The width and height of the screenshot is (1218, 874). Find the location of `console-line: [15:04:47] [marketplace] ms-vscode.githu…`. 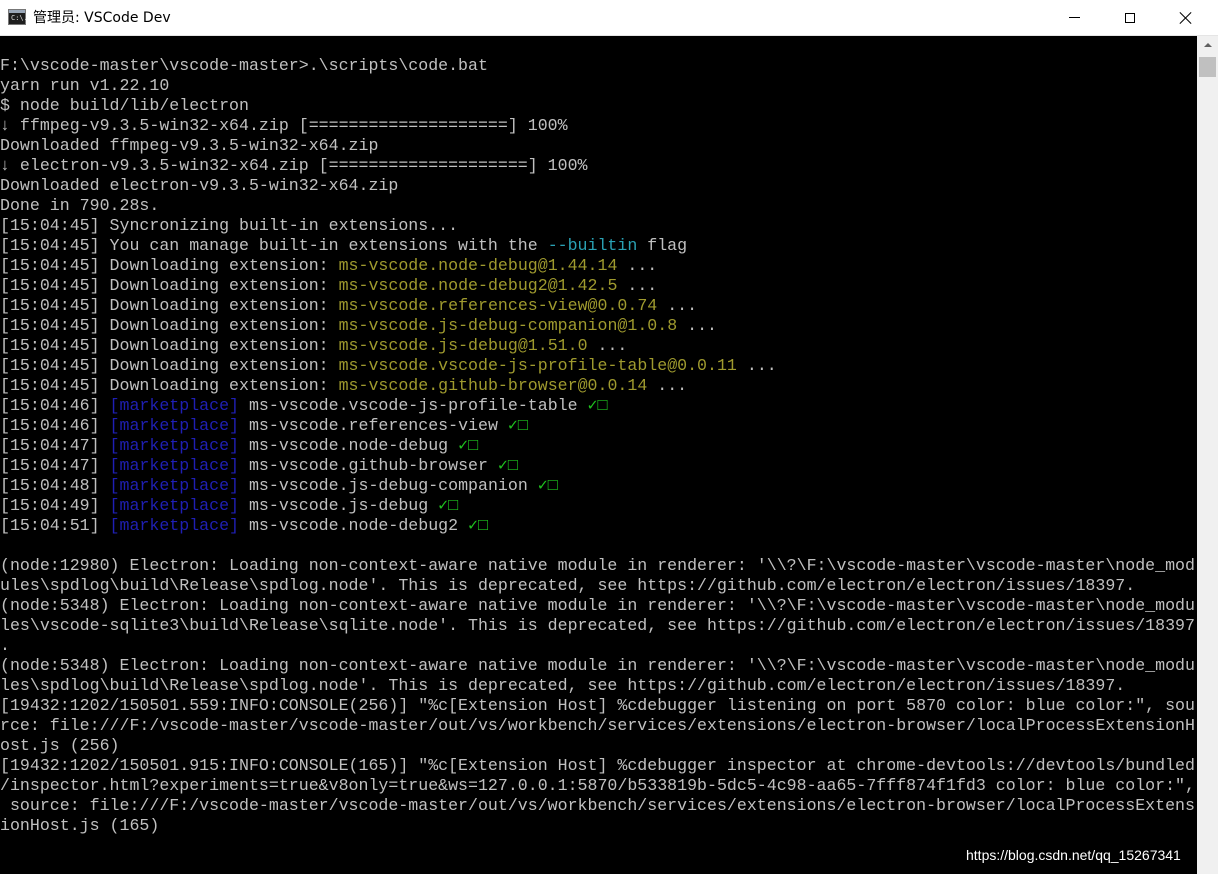

console-line: [15:04:47] [marketplace] ms-vscode.githu… is located at coordinates (598, 466).